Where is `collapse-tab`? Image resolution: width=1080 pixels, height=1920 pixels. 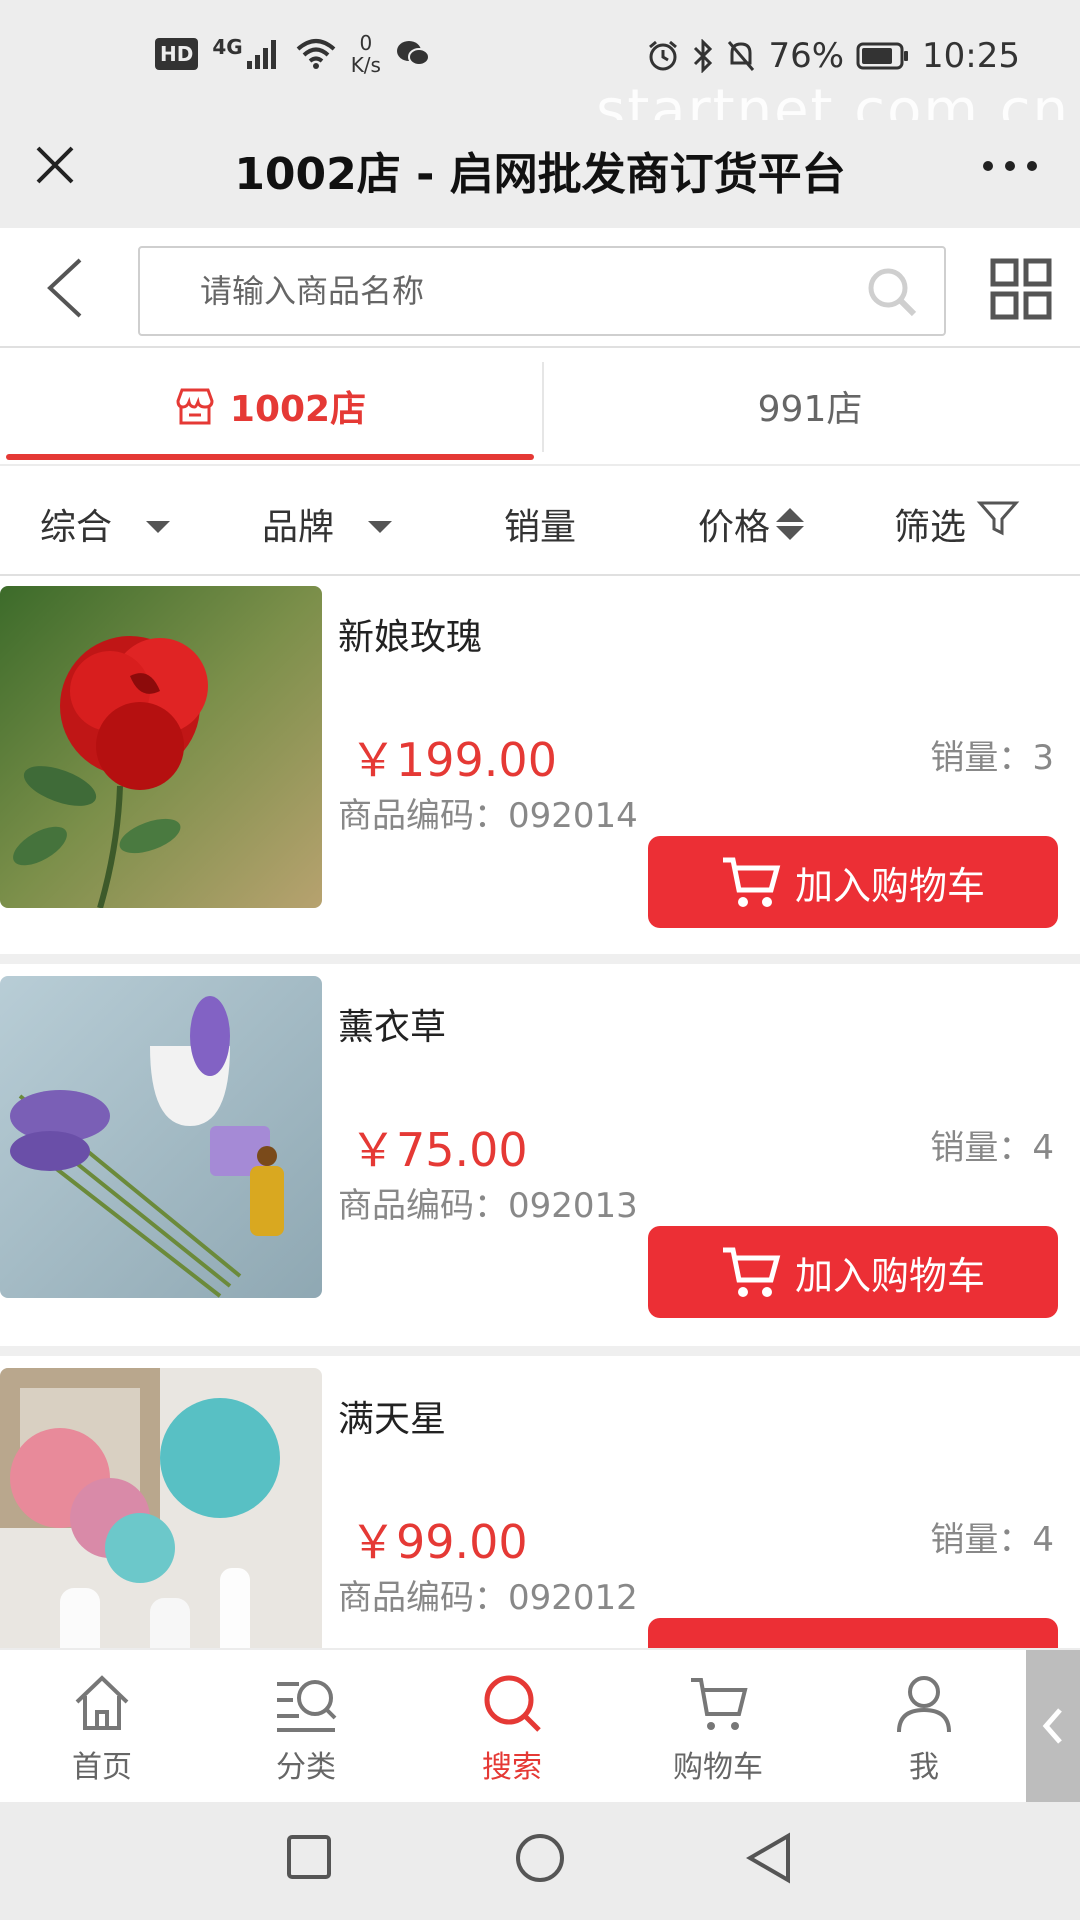
collapse-tab is located at coordinates (1053, 1726).